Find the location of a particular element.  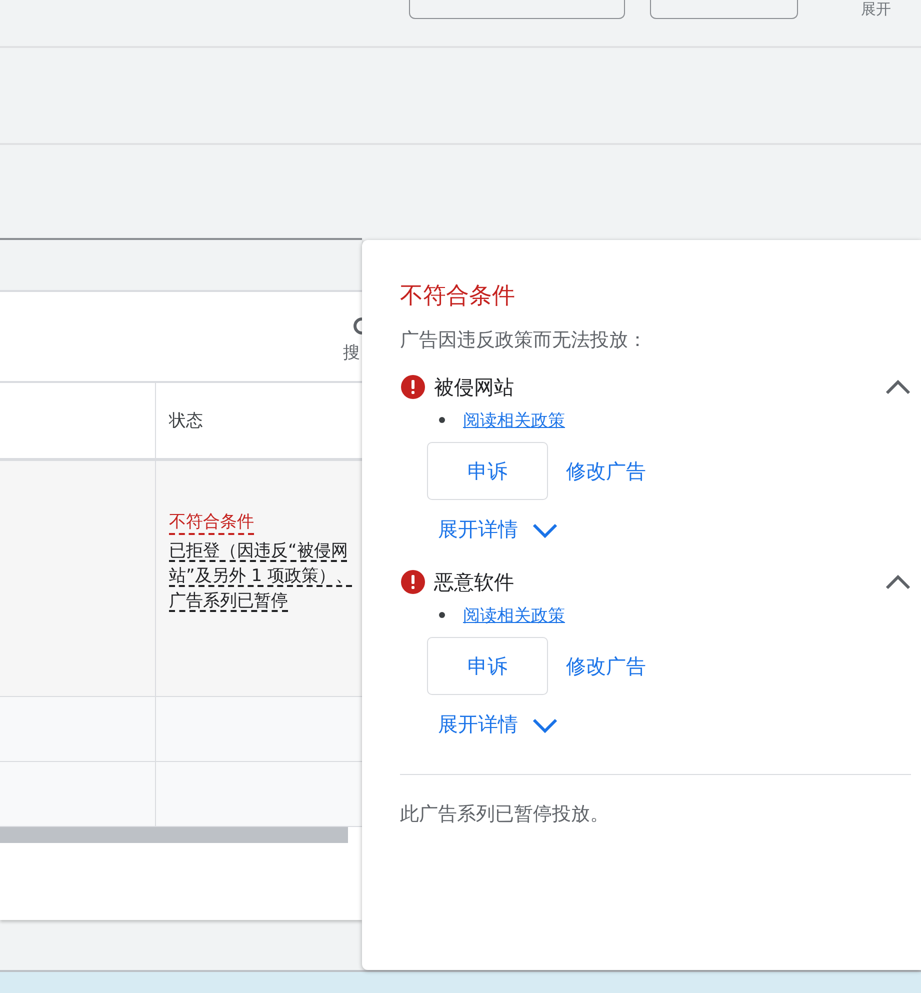

horizontal-scrollbar is located at coordinates (174, 835).